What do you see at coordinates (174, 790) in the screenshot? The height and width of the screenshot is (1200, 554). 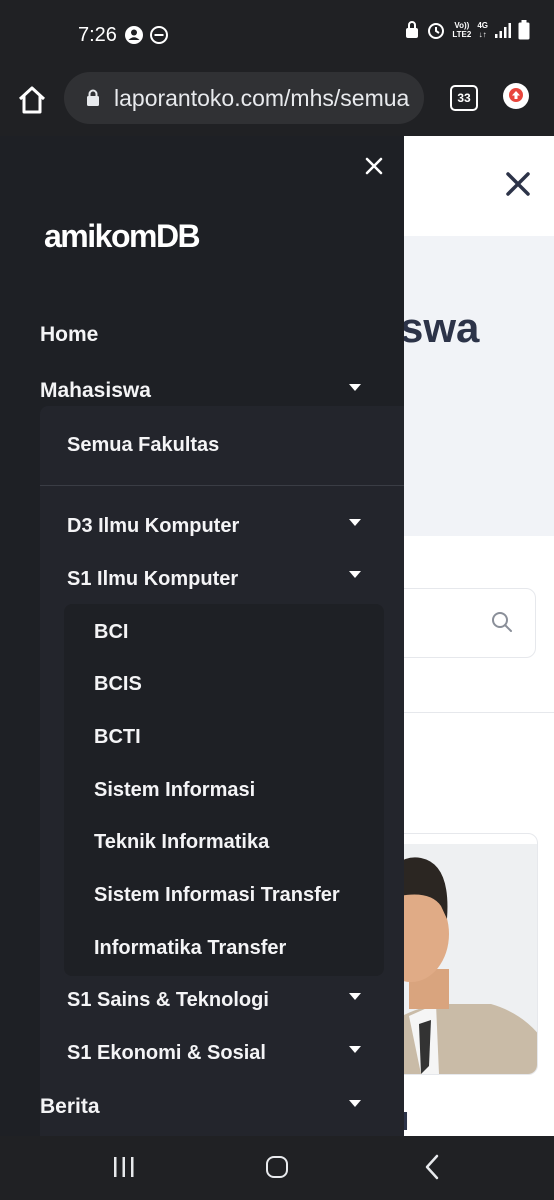 I see `menu-item-sistem-informasi: Sistem Informasi` at bounding box center [174, 790].